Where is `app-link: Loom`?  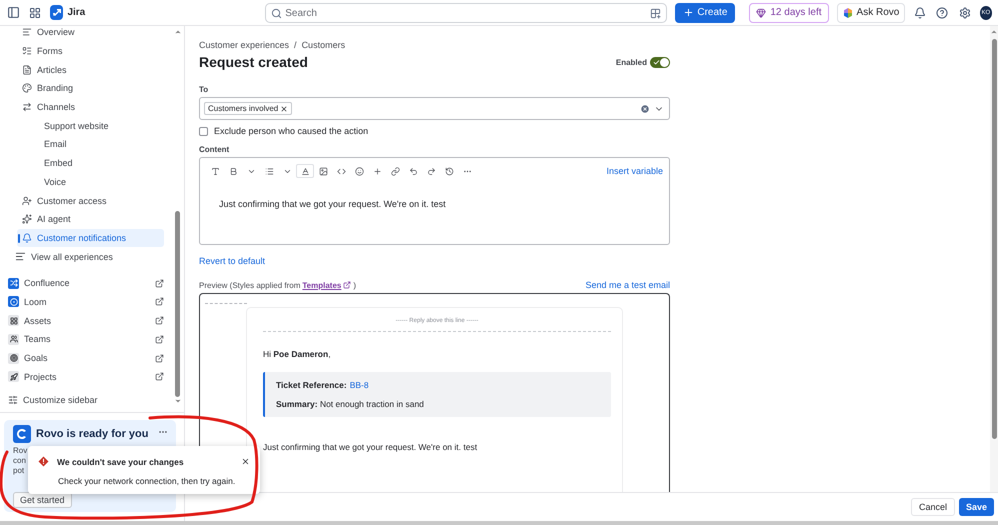
app-link: Loom is located at coordinates (82, 302).